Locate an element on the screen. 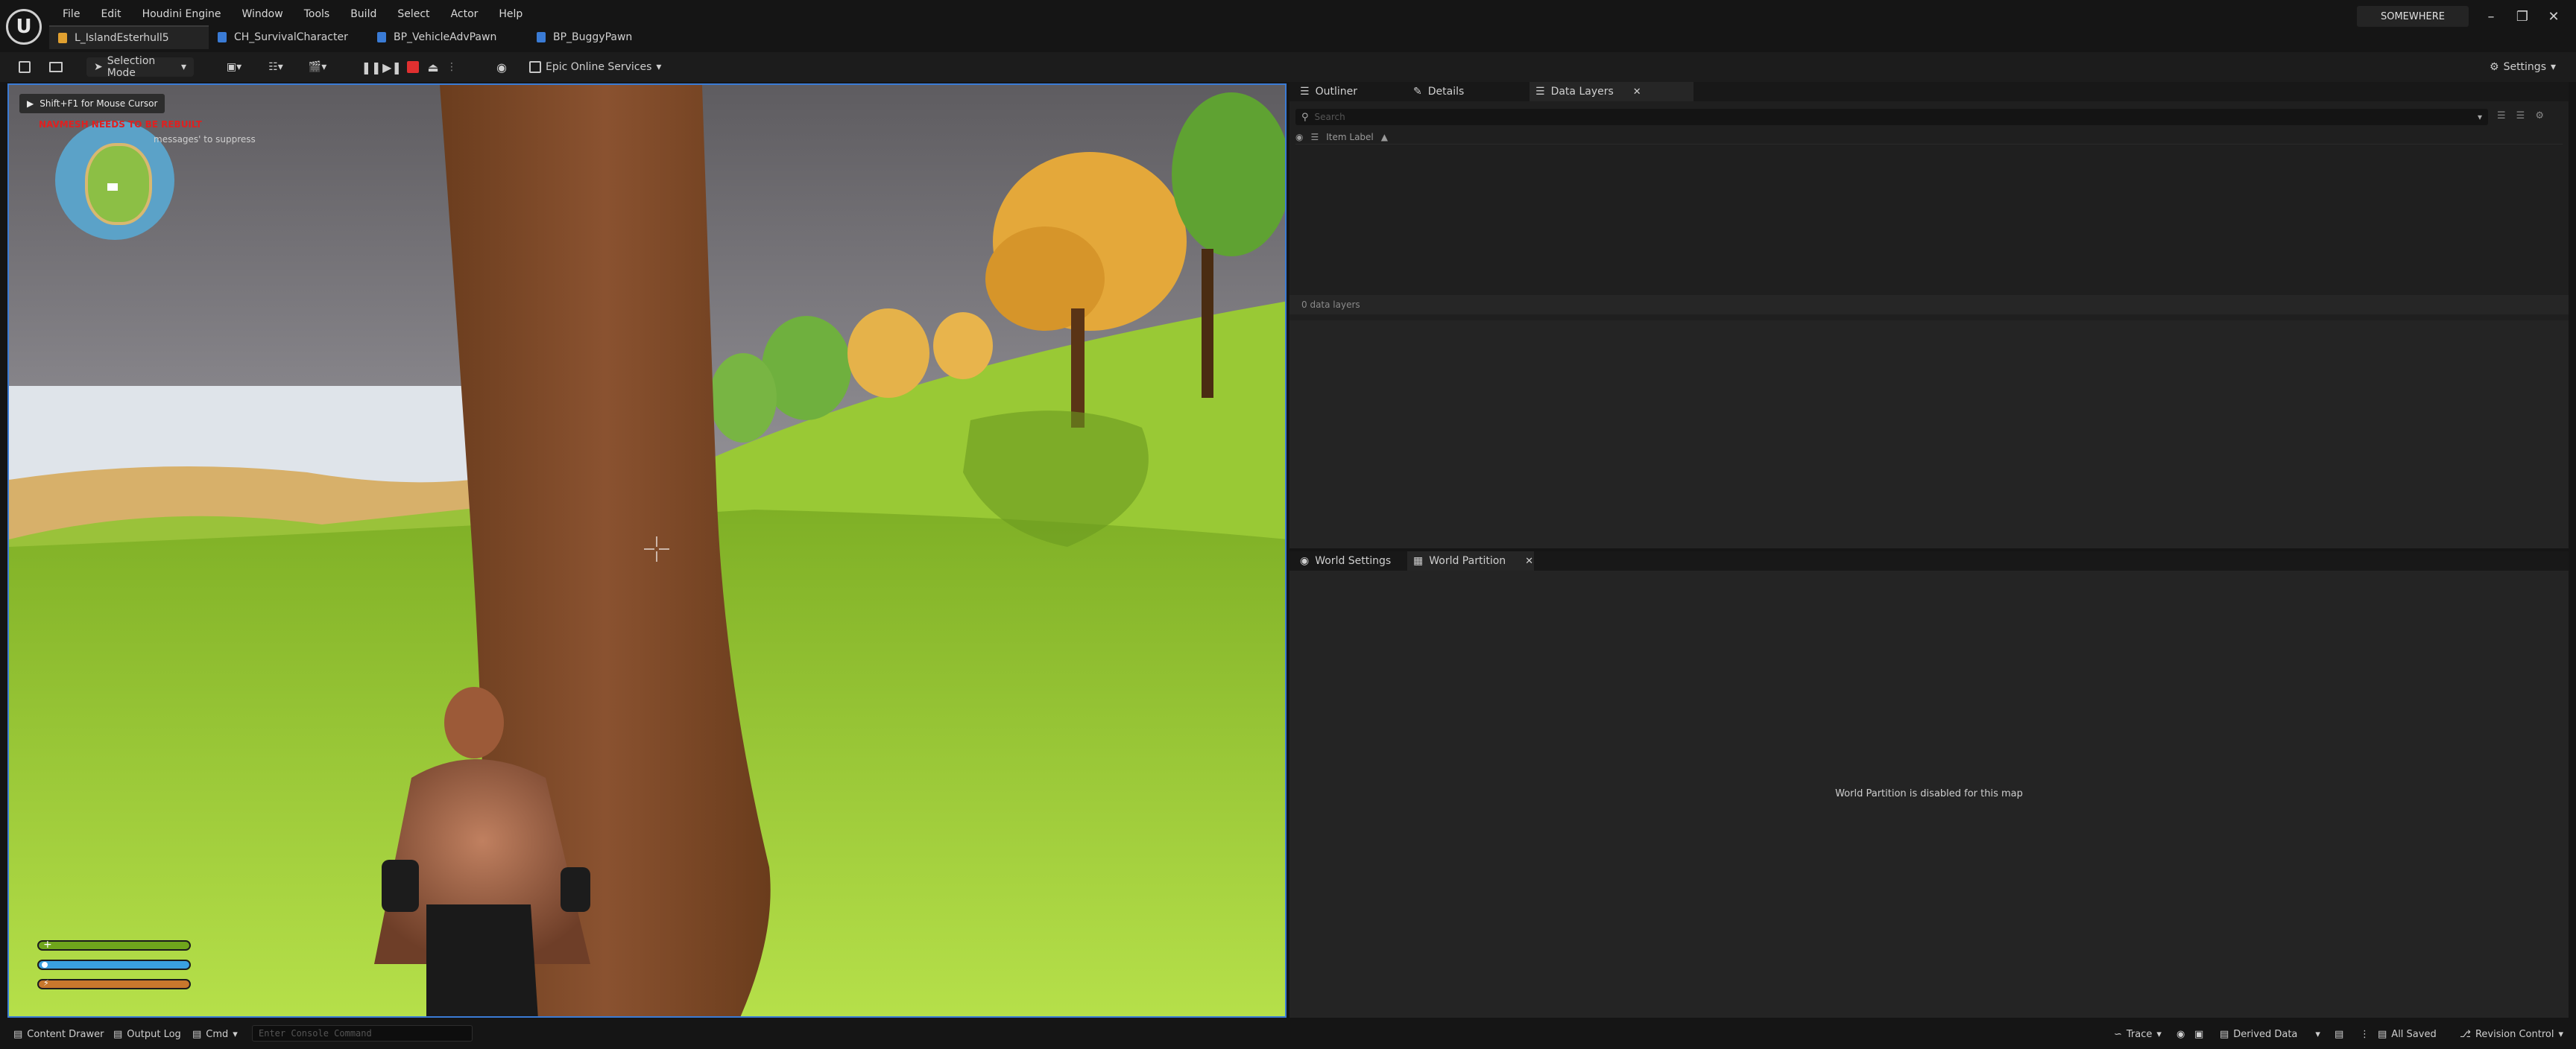  screenshot-icon: ▣ is located at coordinates (2198, 1034).